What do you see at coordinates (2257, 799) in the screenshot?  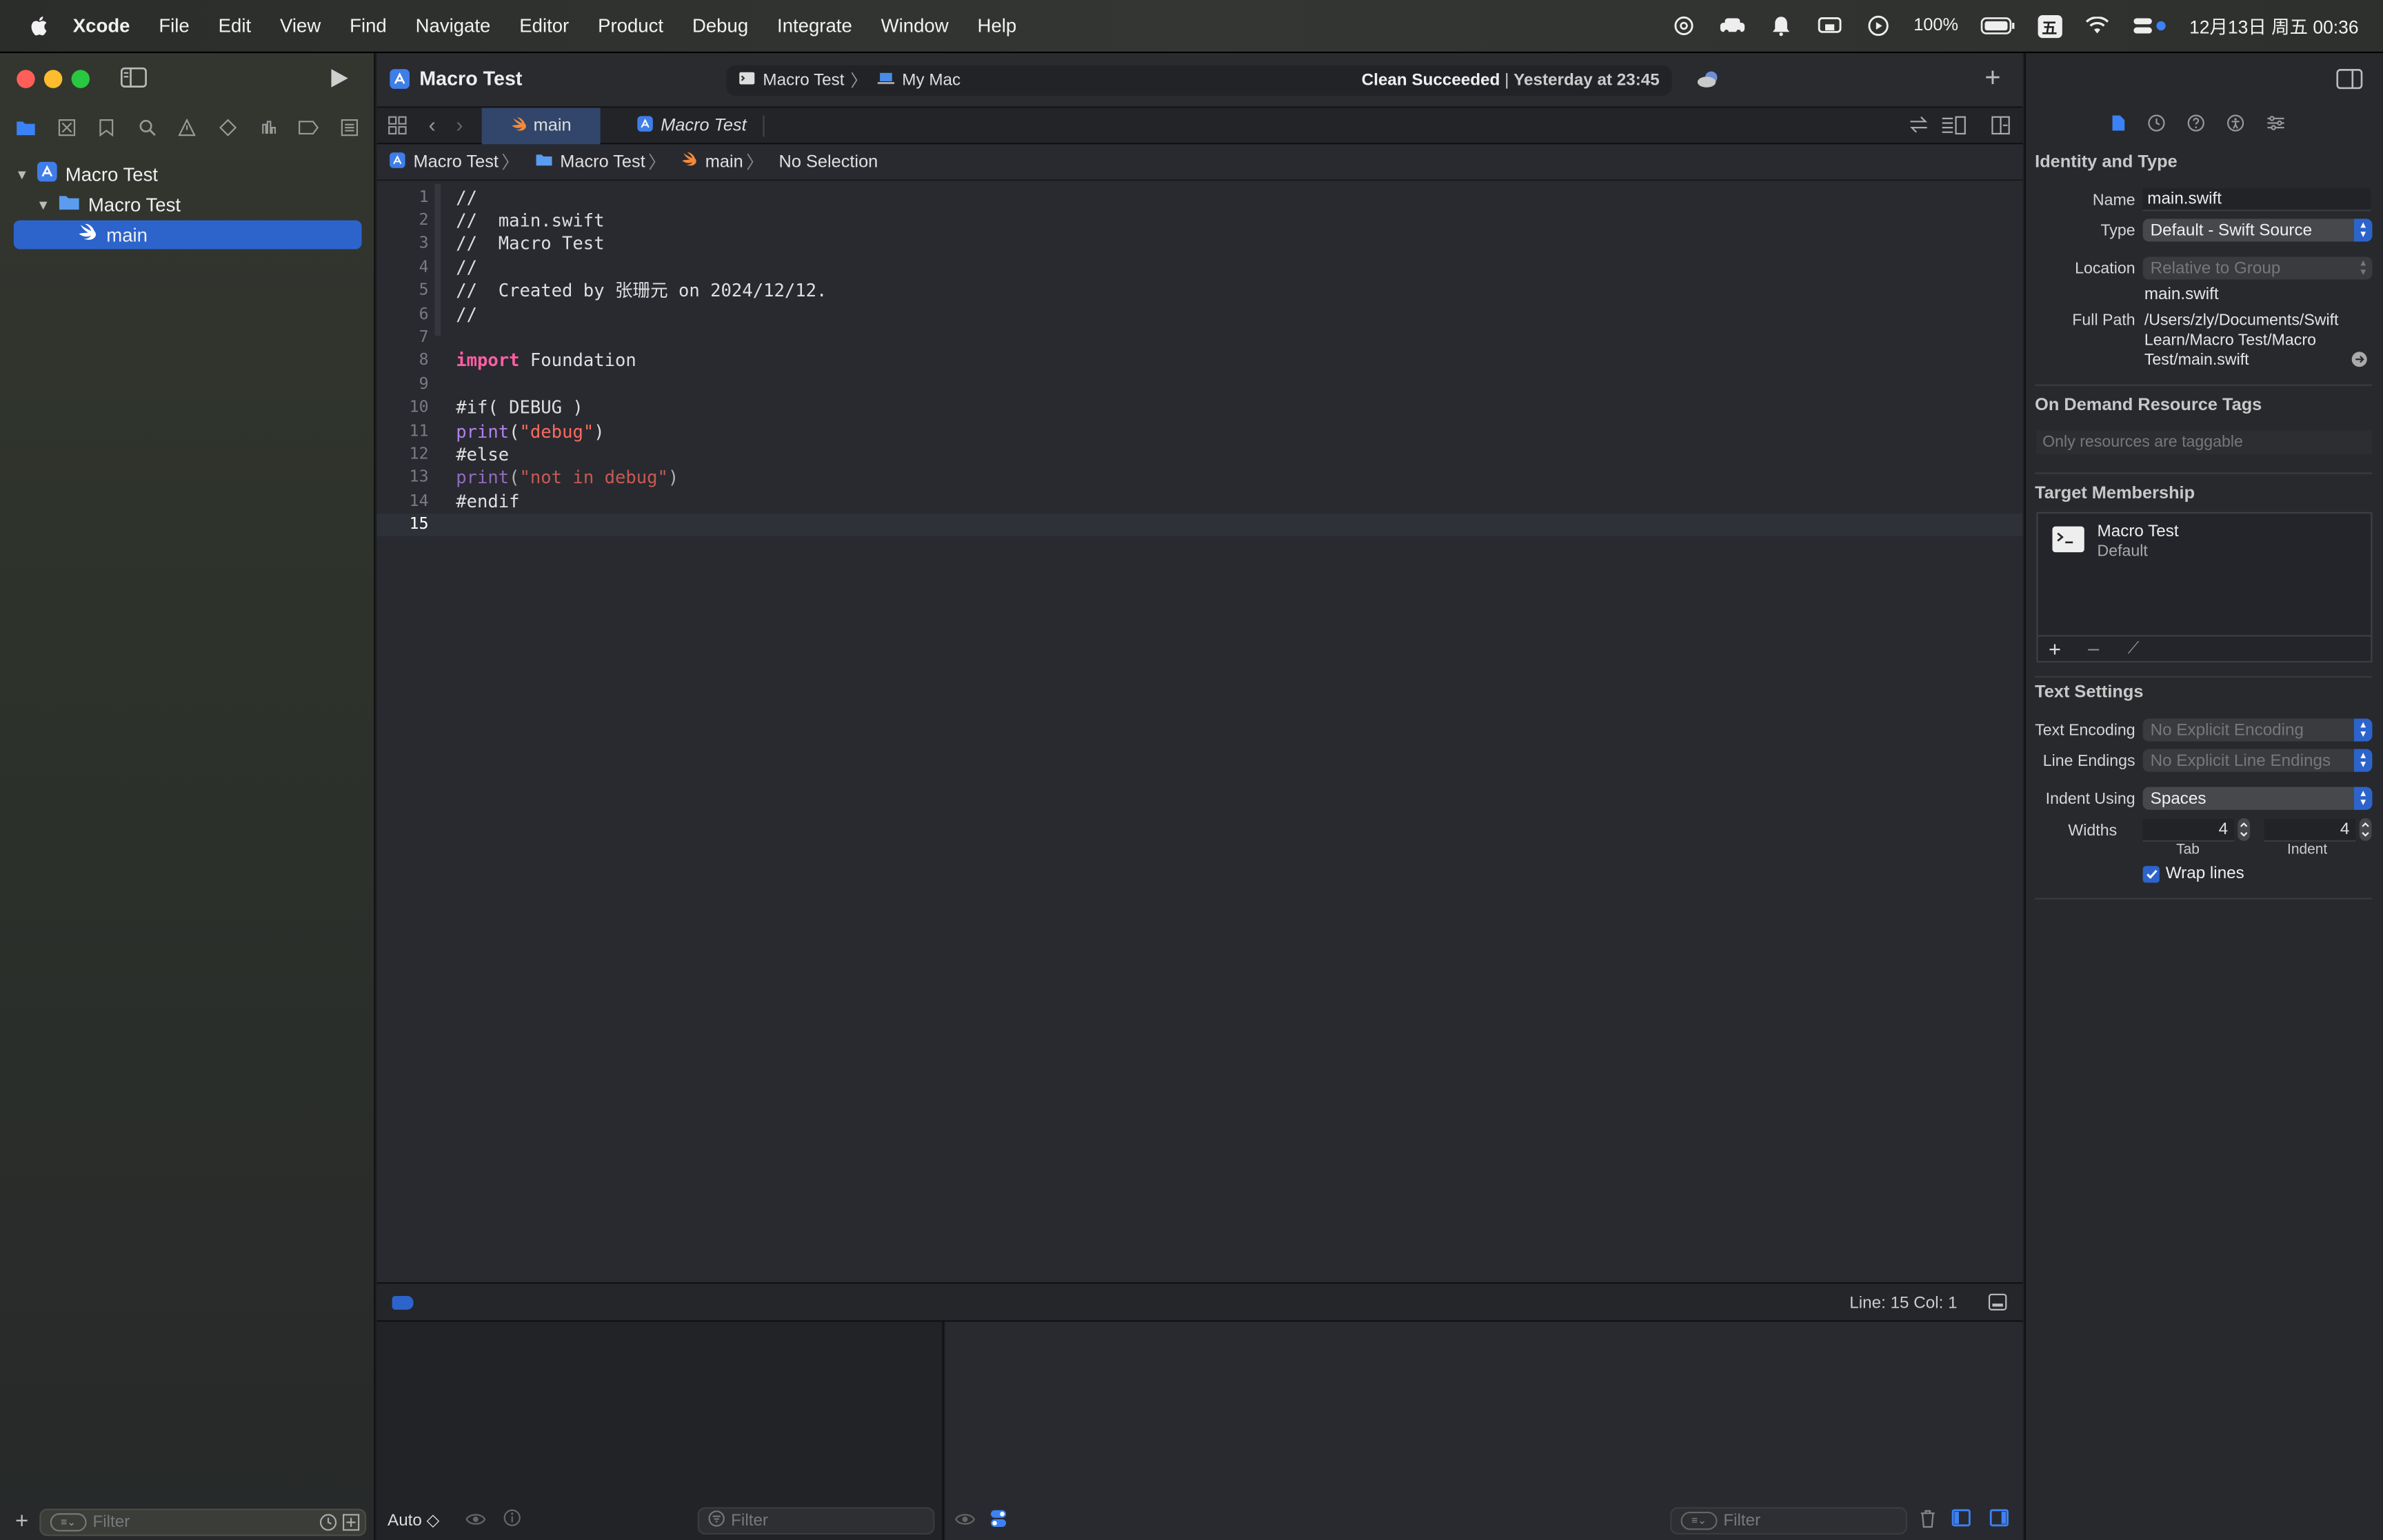 I see `indent-using-popup: Spaces ▴ ▾` at bounding box center [2257, 799].